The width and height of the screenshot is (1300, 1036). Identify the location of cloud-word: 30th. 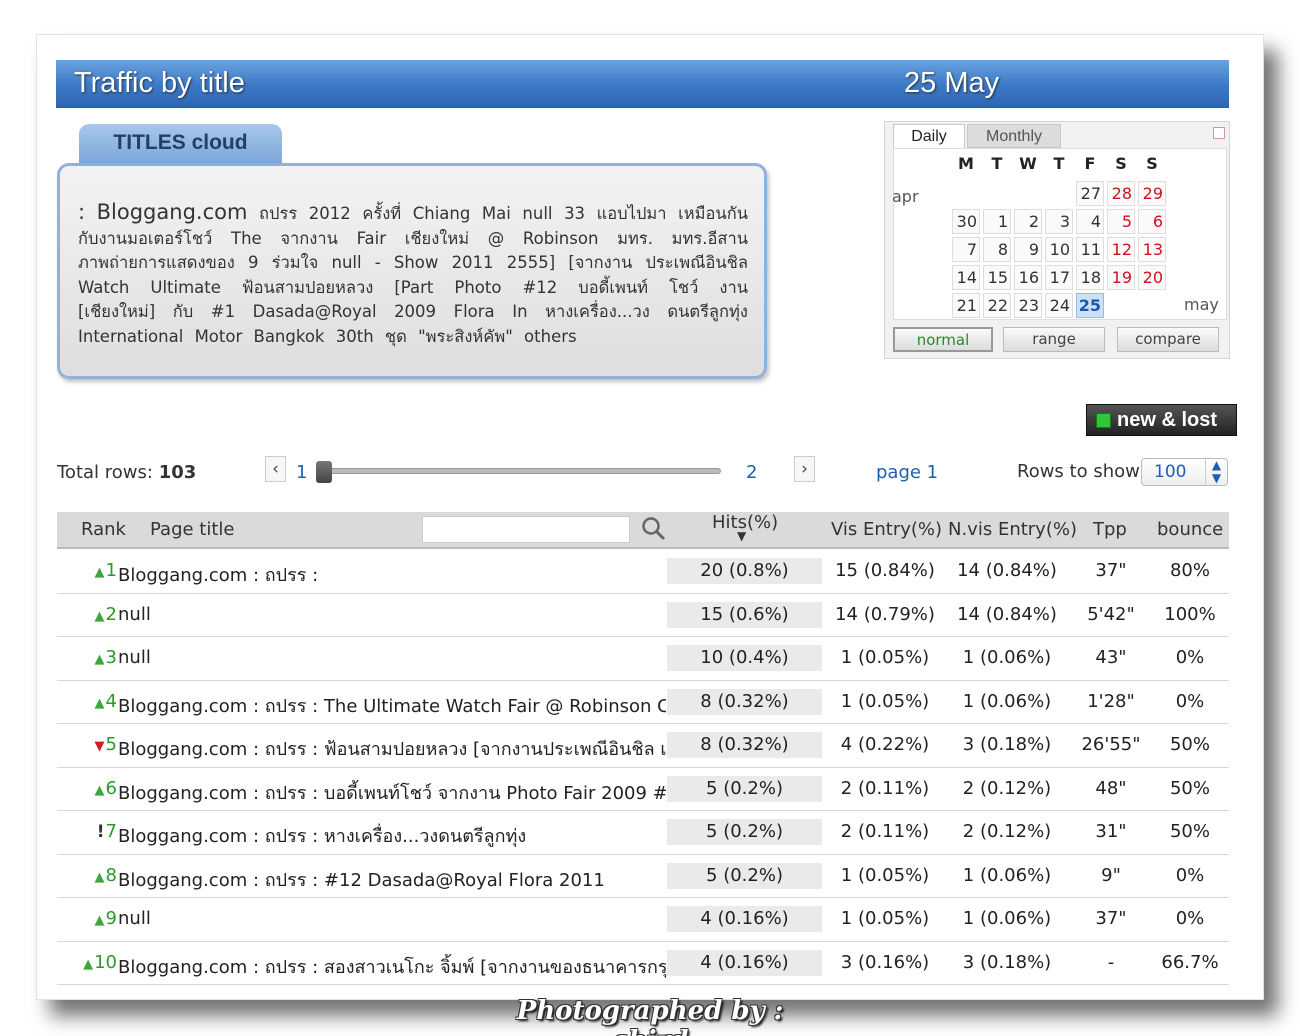
(355, 336).